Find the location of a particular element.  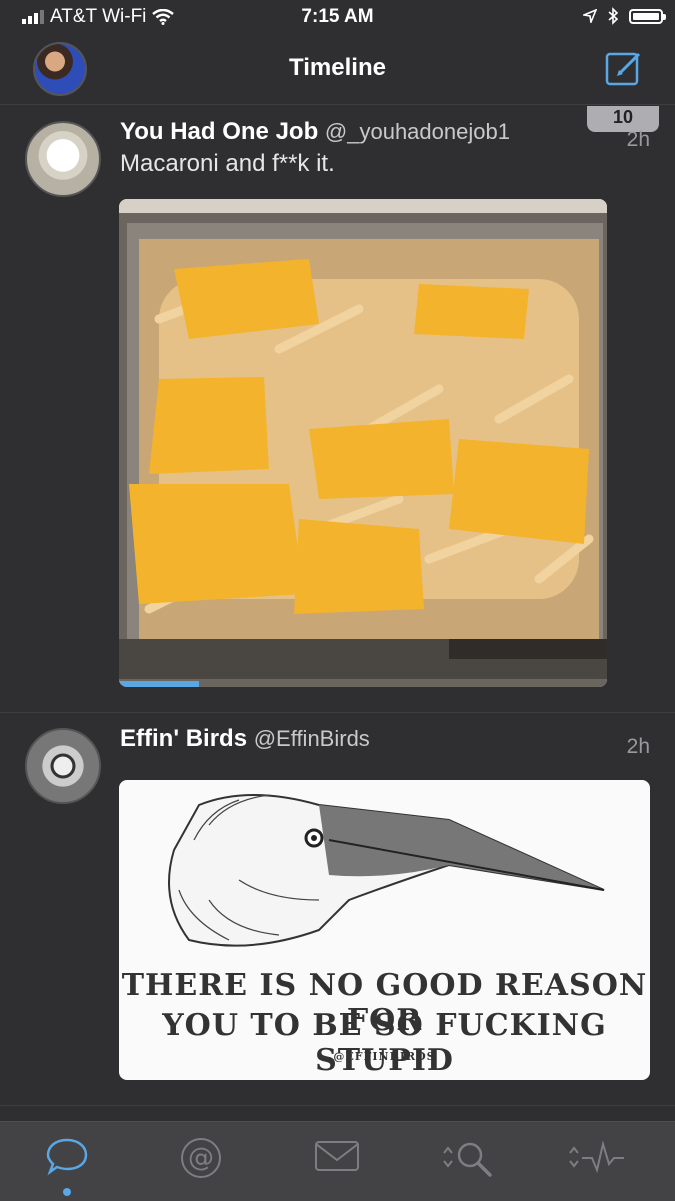

envelope-icon is located at coordinates (337, 1156).